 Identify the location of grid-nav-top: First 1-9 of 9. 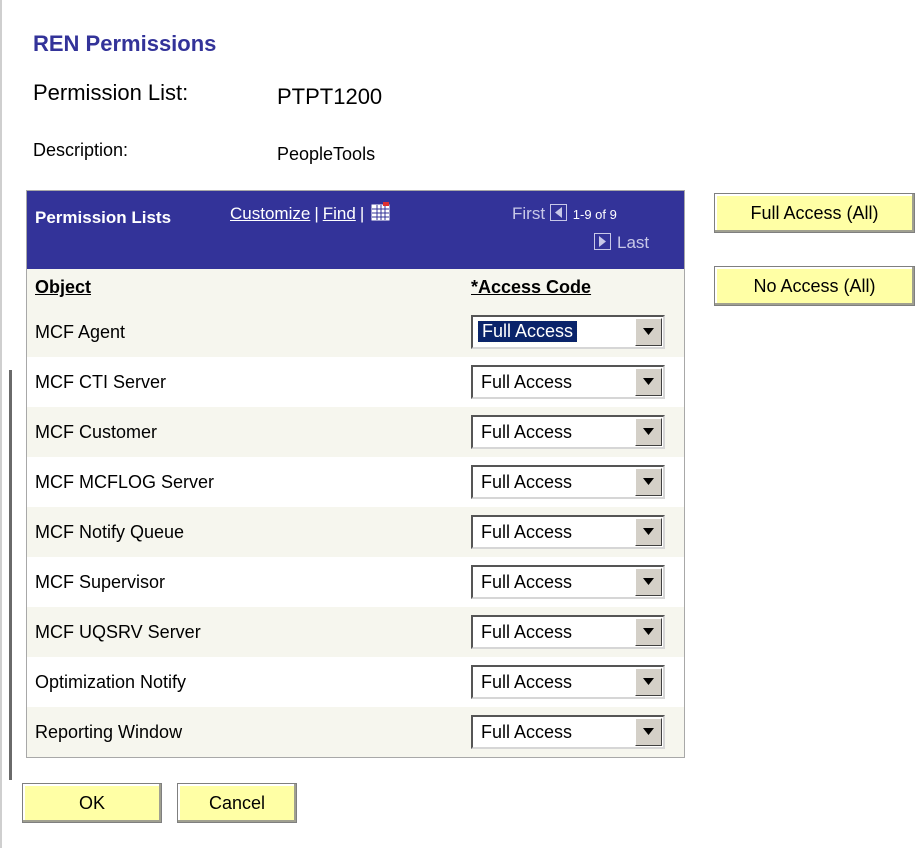
(564, 214).